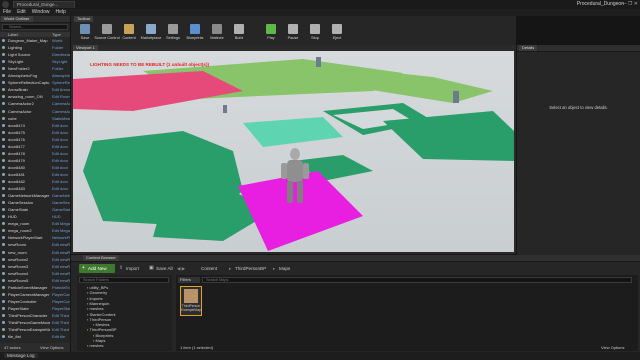 The image size is (640, 360). Describe the element at coordinates (35, 266) in the screenshot. I see `outliner-row: newRoom3 Edit newR` at that location.